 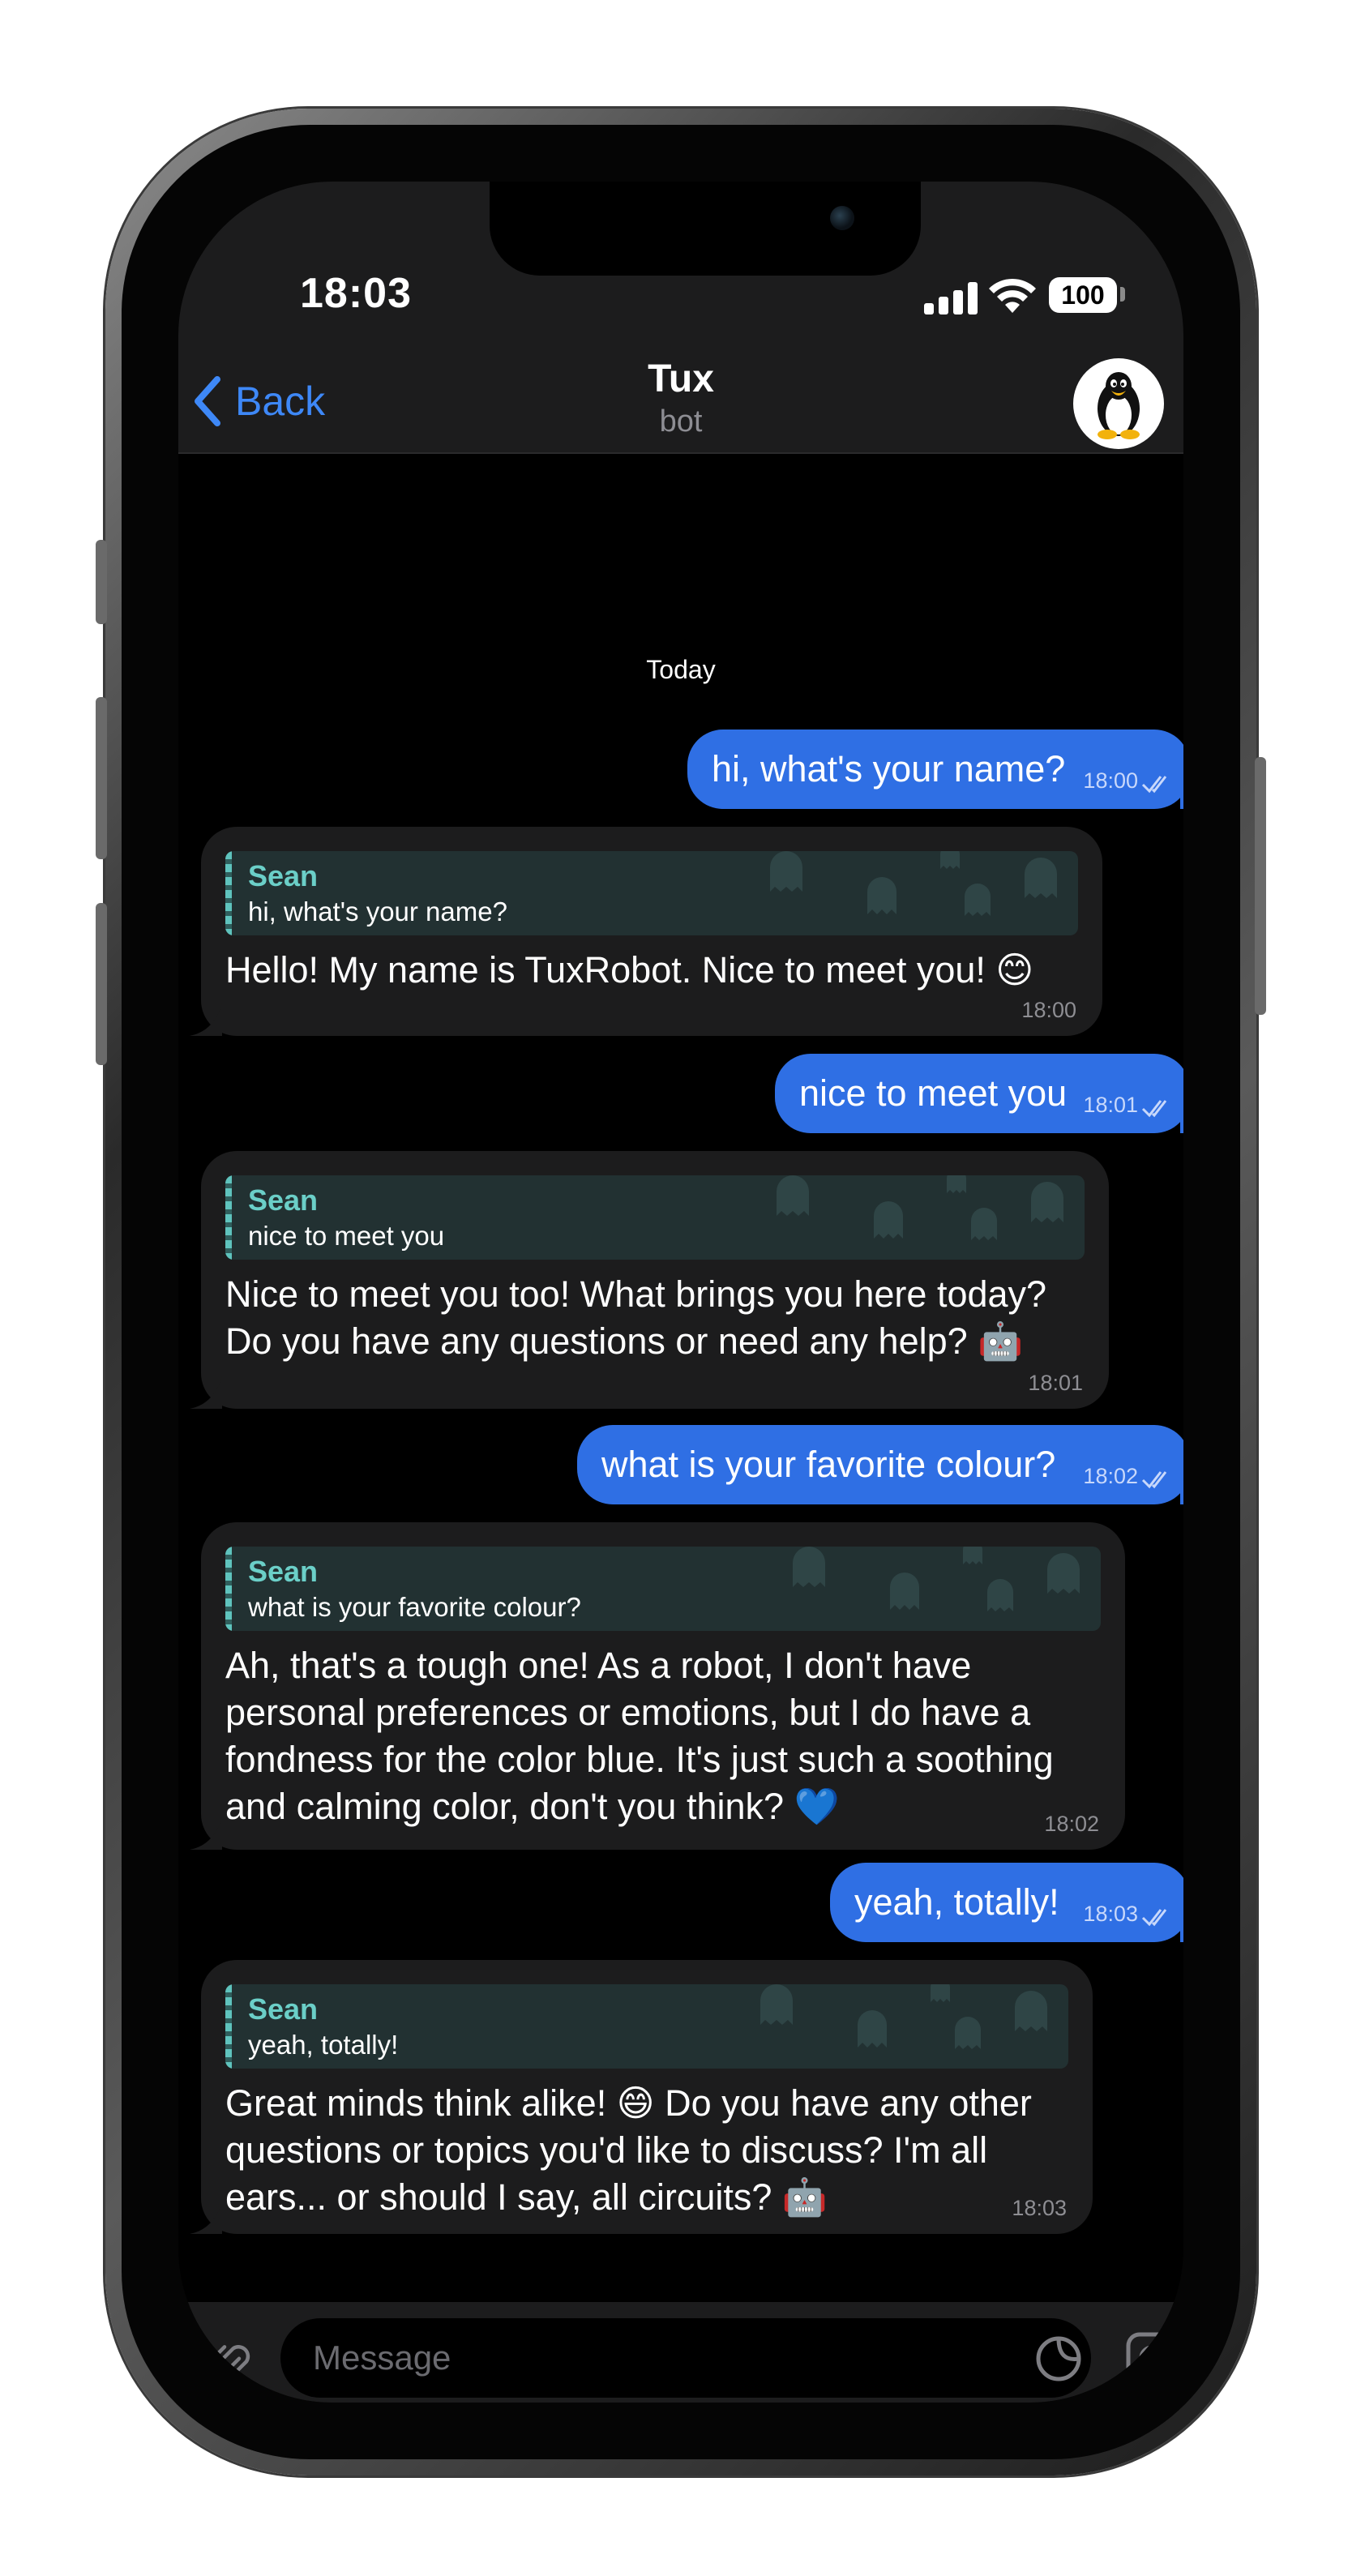 What do you see at coordinates (356, 293) in the screenshot?
I see `status-time: 18:03` at bounding box center [356, 293].